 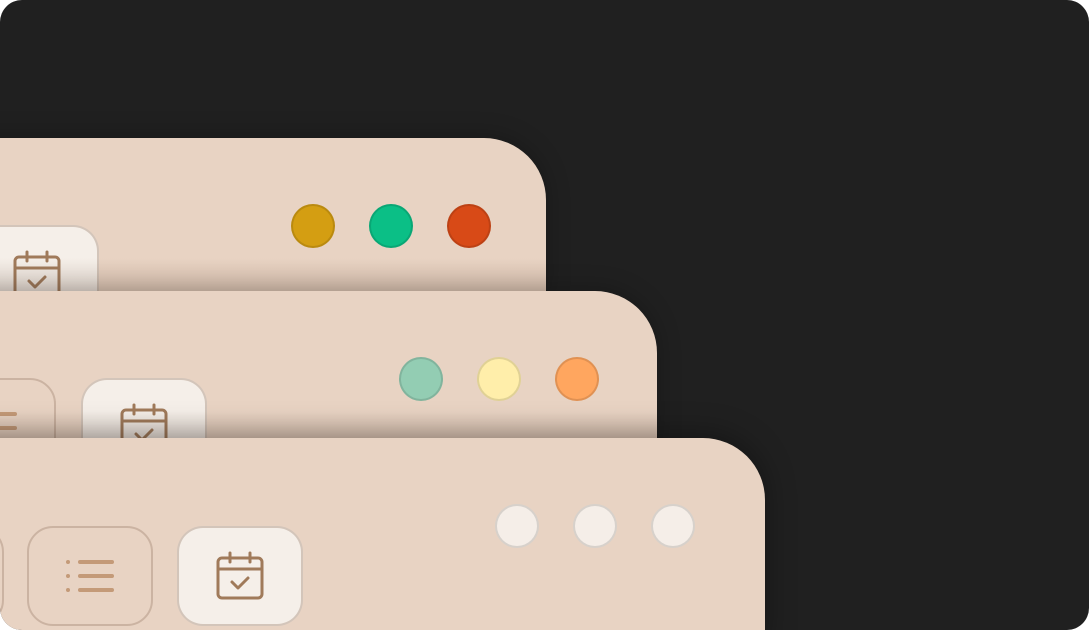 What do you see at coordinates (2, 576) in the screenshot?
I see `segment-edge-button` at bounding box center [2, 576].